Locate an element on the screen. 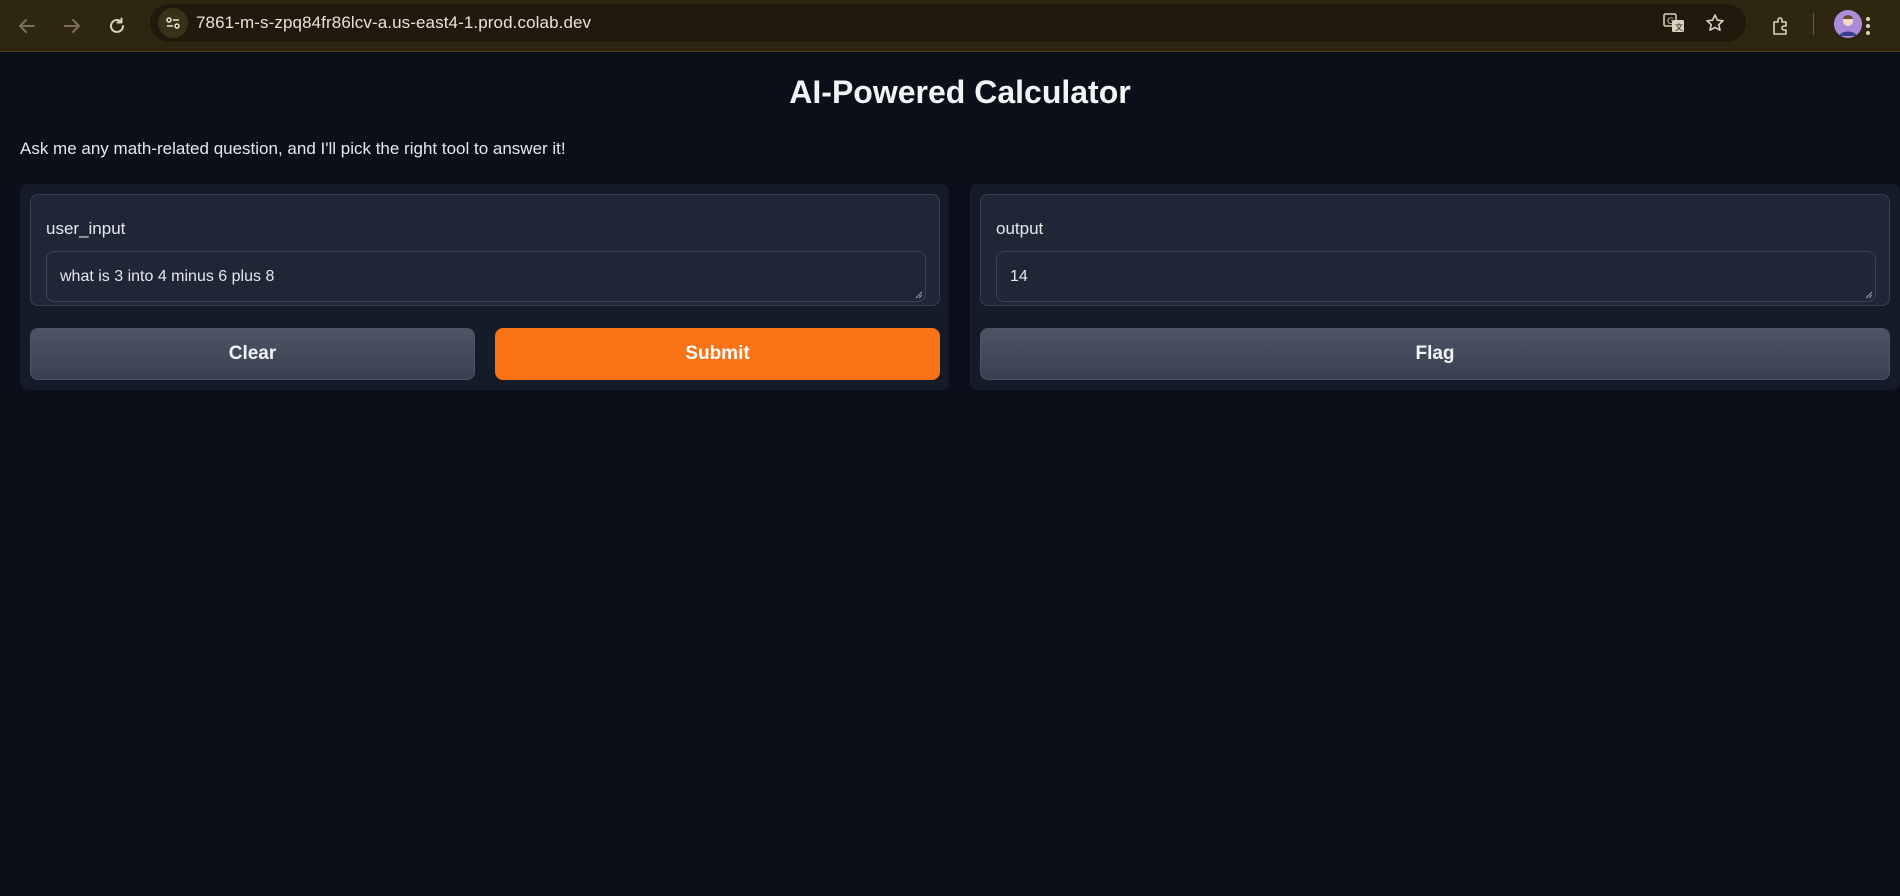 The width and height of the screenshot is (1900, 896). forward-icon is located at coordinates (72, 26).